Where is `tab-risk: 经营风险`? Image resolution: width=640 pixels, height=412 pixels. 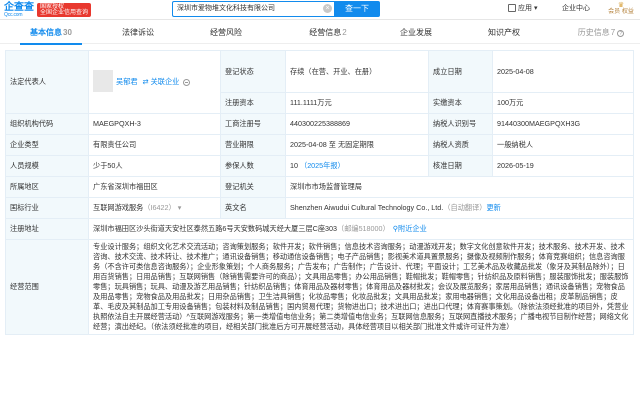 tab-risk: 经营风险 is located at coordinates (226, 33).